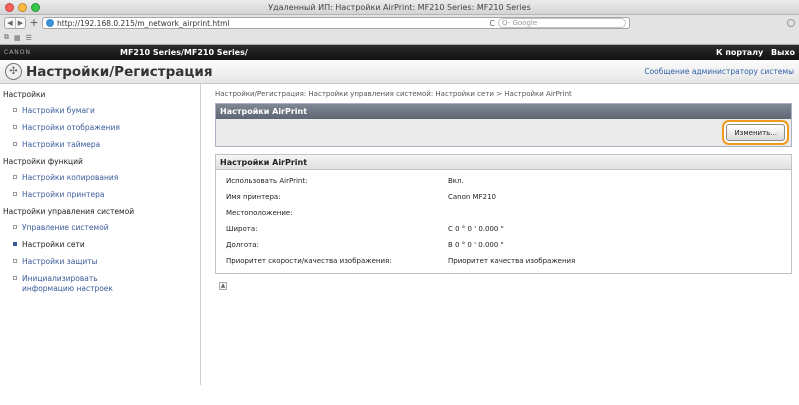 This screenshot has height=405, width=799. Describe the element at coordinates (184, 52) in the screenshot. I see `device-model: MF210 Series/MF210 Series/` at that location.